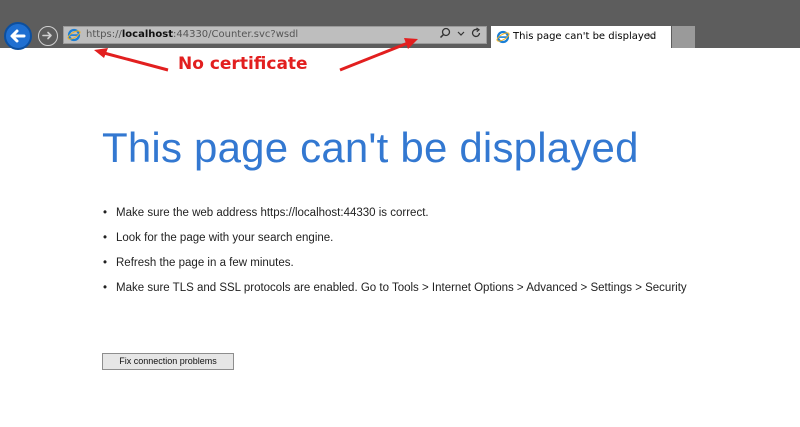 This screenshot has height=427, width=800. I want to click on page-title: This page can't be displayed, so click(370, 147).